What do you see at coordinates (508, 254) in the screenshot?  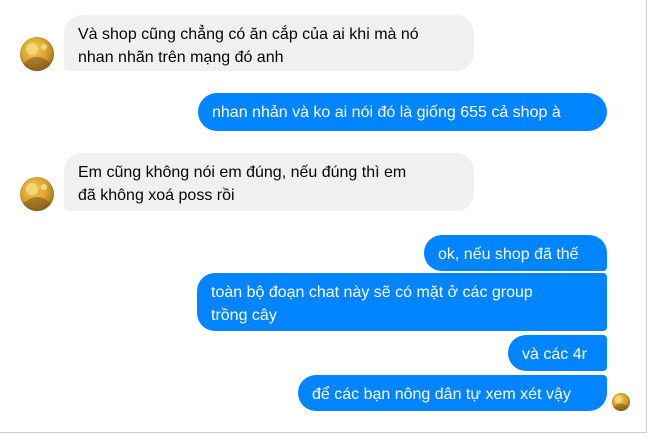 I see `message-text: ok, nếu shop đã thế` at bounding box center [508, 254].